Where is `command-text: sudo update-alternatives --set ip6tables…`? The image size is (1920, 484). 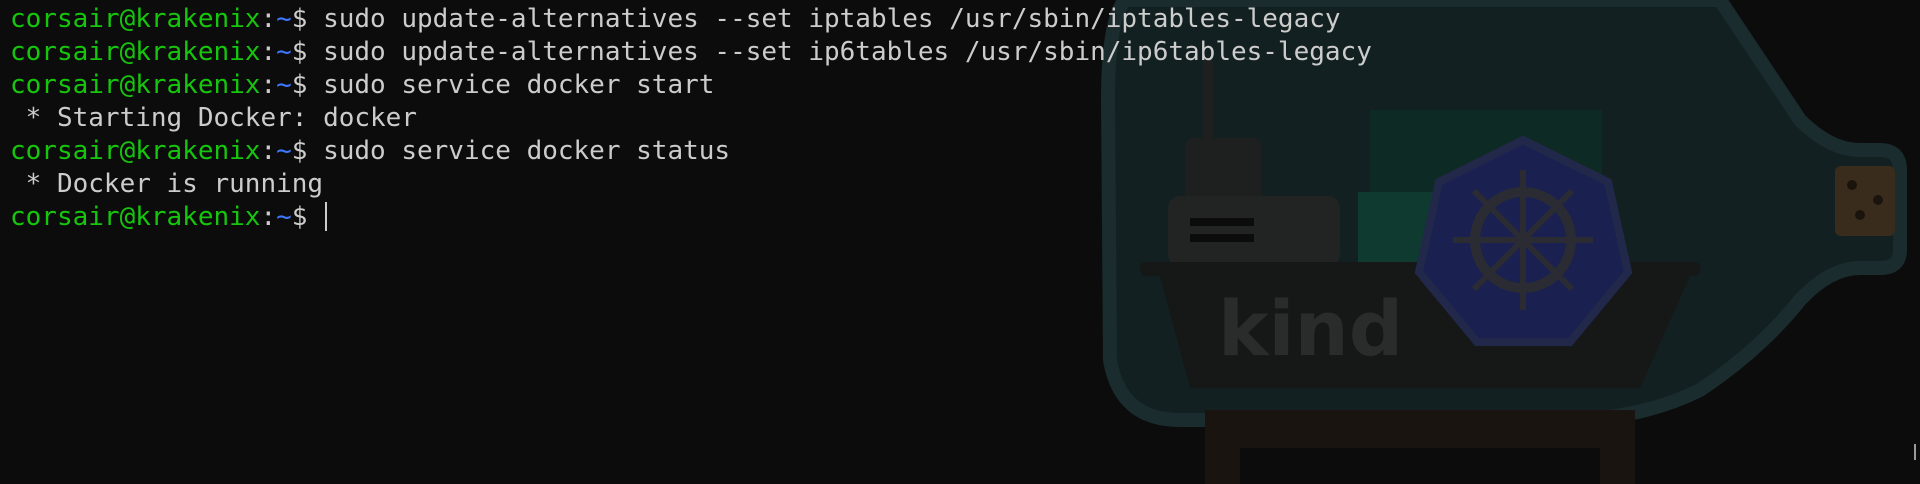
command-text: sudo update-alternatives --set ip6tables… is located at coordinates (847, 52).